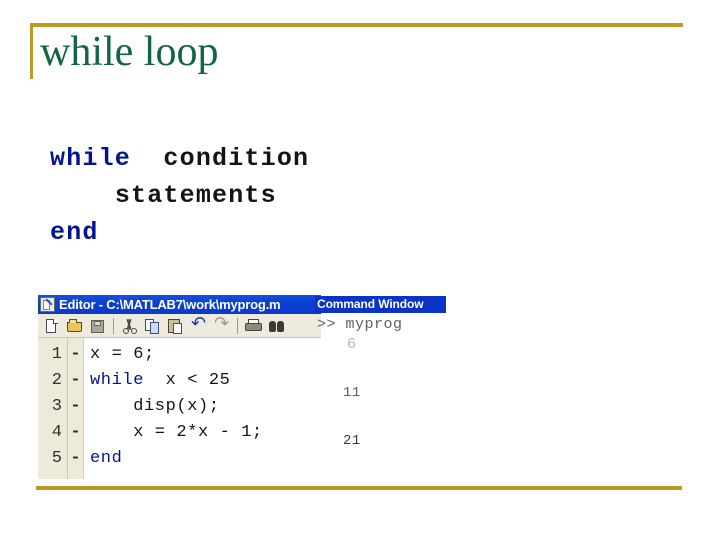  What do you see at coordinates (276, 326) in the screenshot?
I see `find-binoculars-icon` at bounding box center [276, 326].